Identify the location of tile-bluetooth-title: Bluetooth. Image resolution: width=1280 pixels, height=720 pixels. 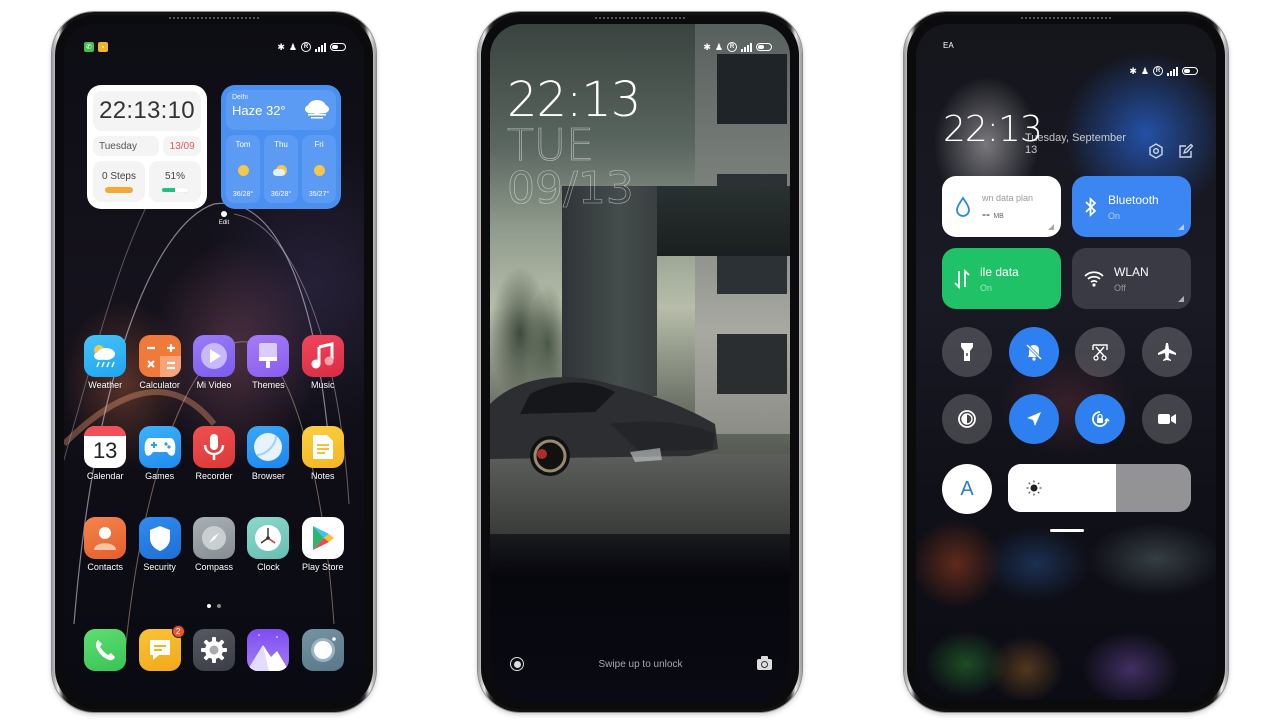
(1133, 199).